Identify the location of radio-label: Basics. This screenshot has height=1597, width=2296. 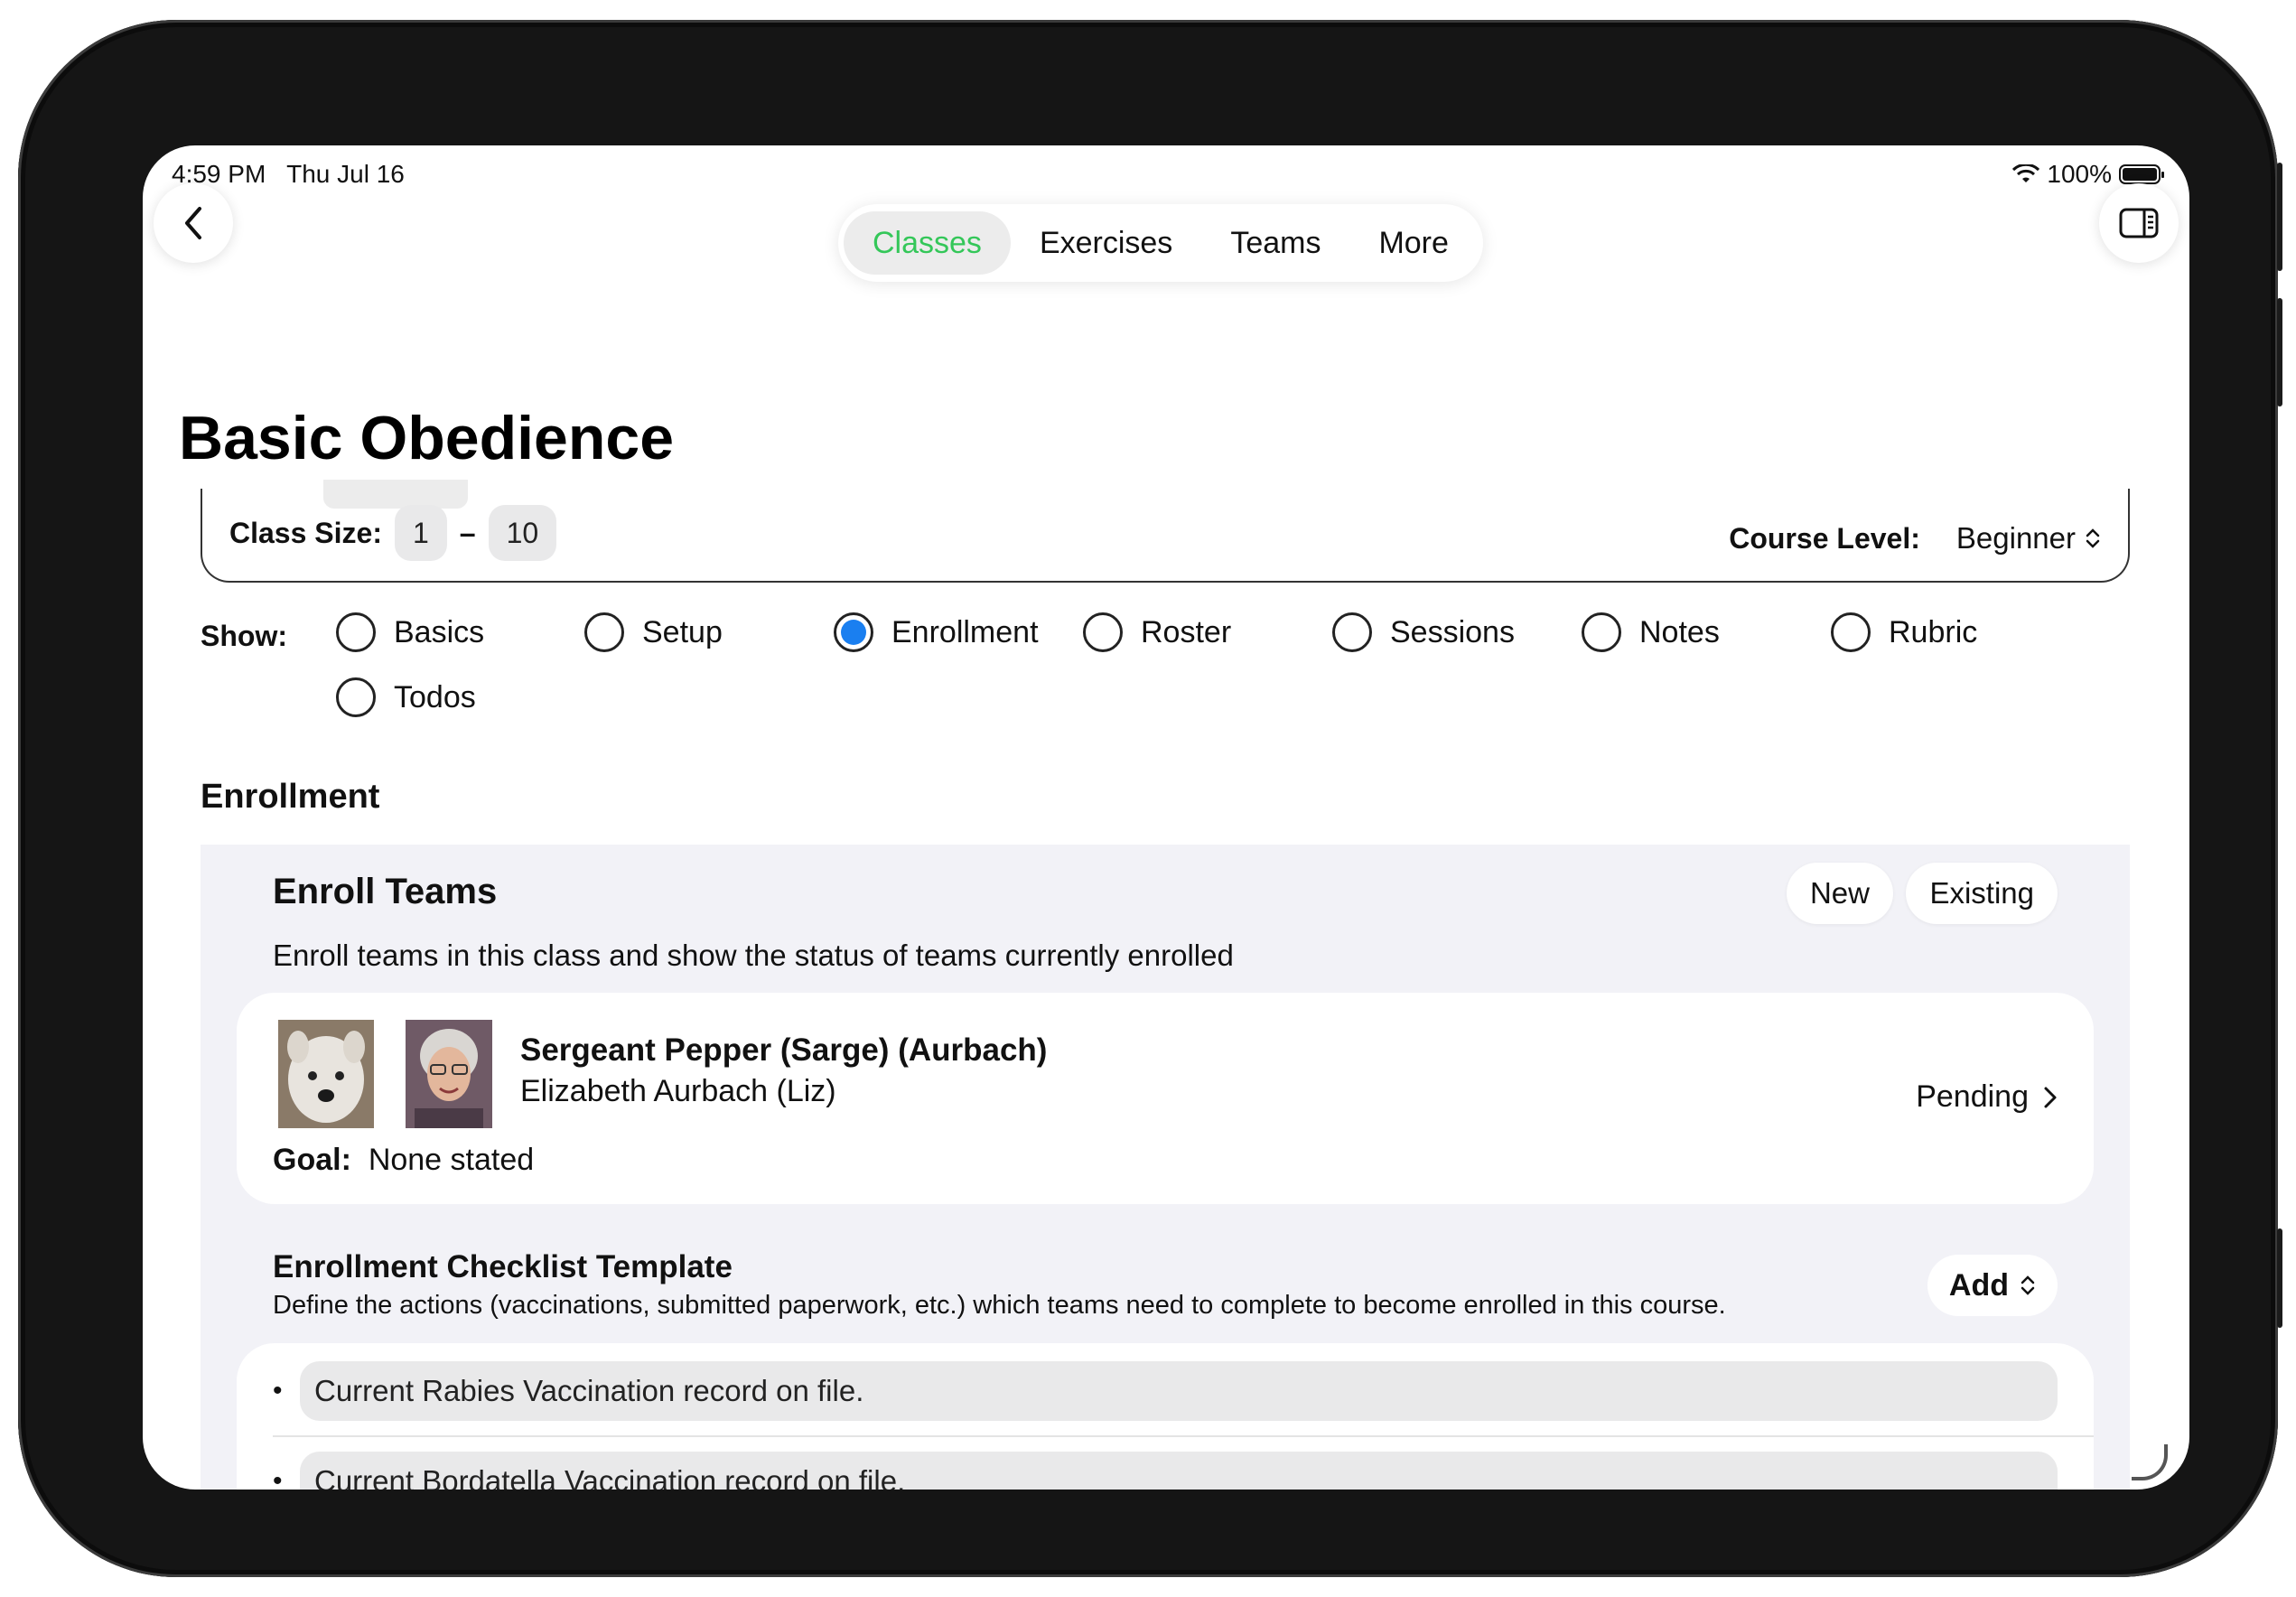
(439, 632).